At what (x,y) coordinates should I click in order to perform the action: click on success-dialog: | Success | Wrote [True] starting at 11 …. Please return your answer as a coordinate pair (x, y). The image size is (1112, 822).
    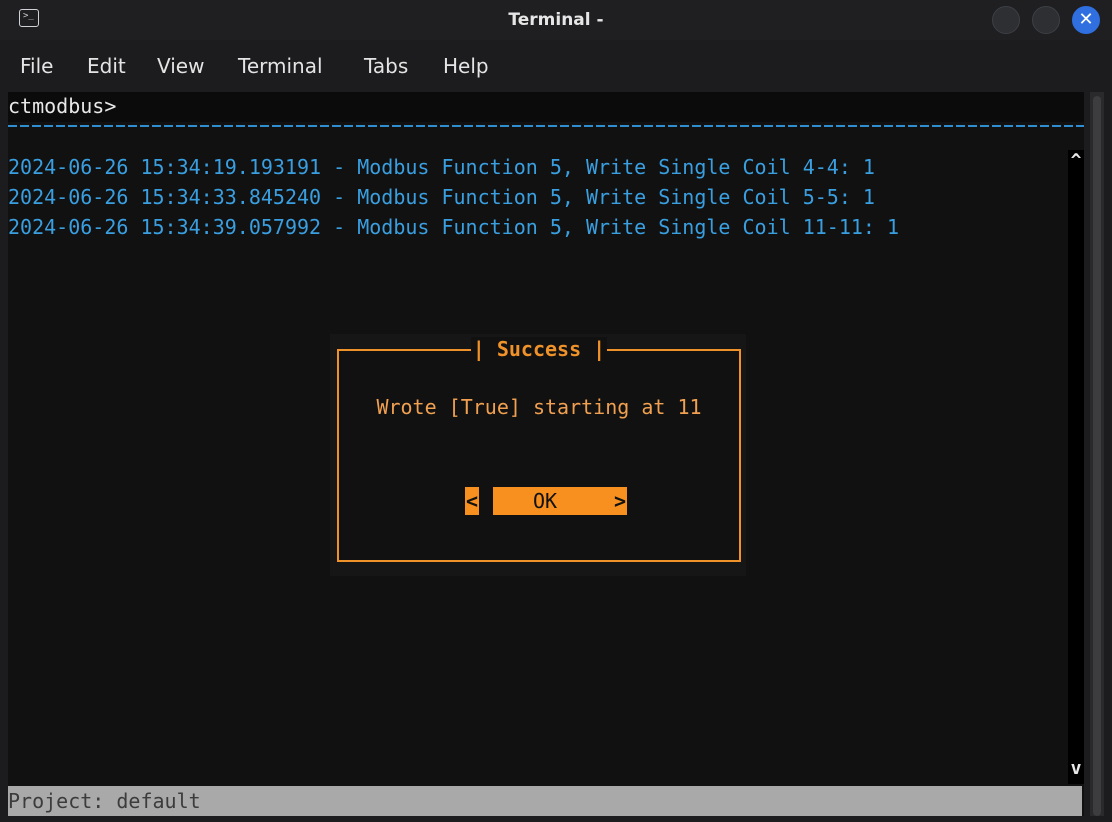
    Looking at the image, I should click on (539, 449).